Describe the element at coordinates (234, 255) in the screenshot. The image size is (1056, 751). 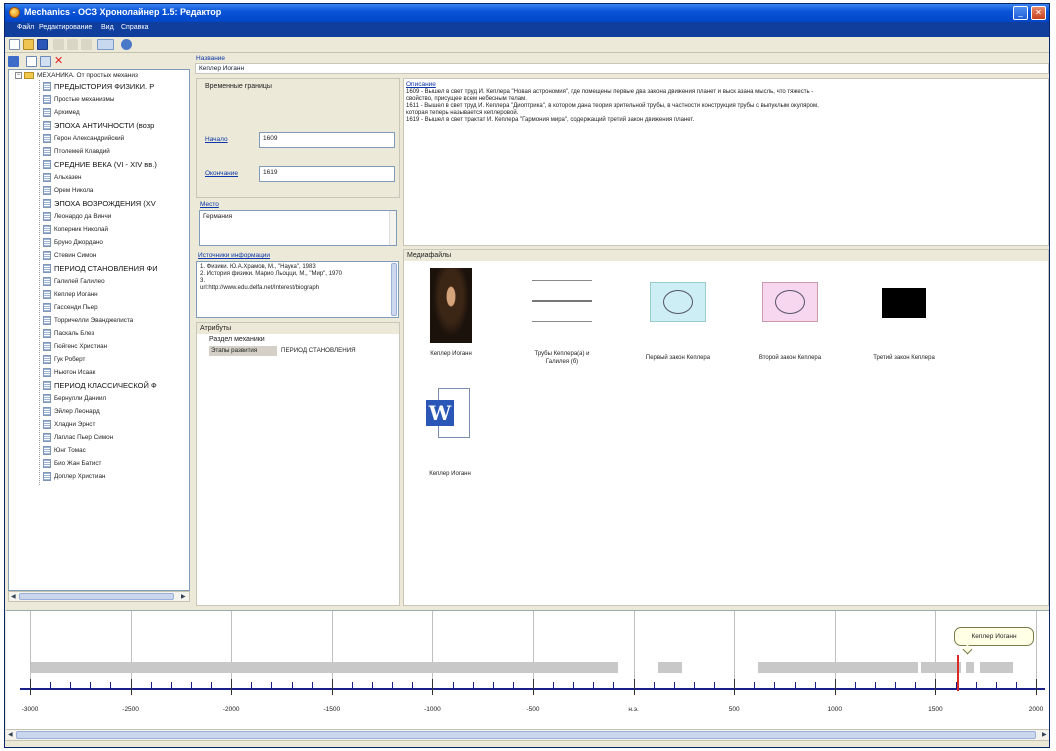
I see `sources-link: Источники информации` at that location.